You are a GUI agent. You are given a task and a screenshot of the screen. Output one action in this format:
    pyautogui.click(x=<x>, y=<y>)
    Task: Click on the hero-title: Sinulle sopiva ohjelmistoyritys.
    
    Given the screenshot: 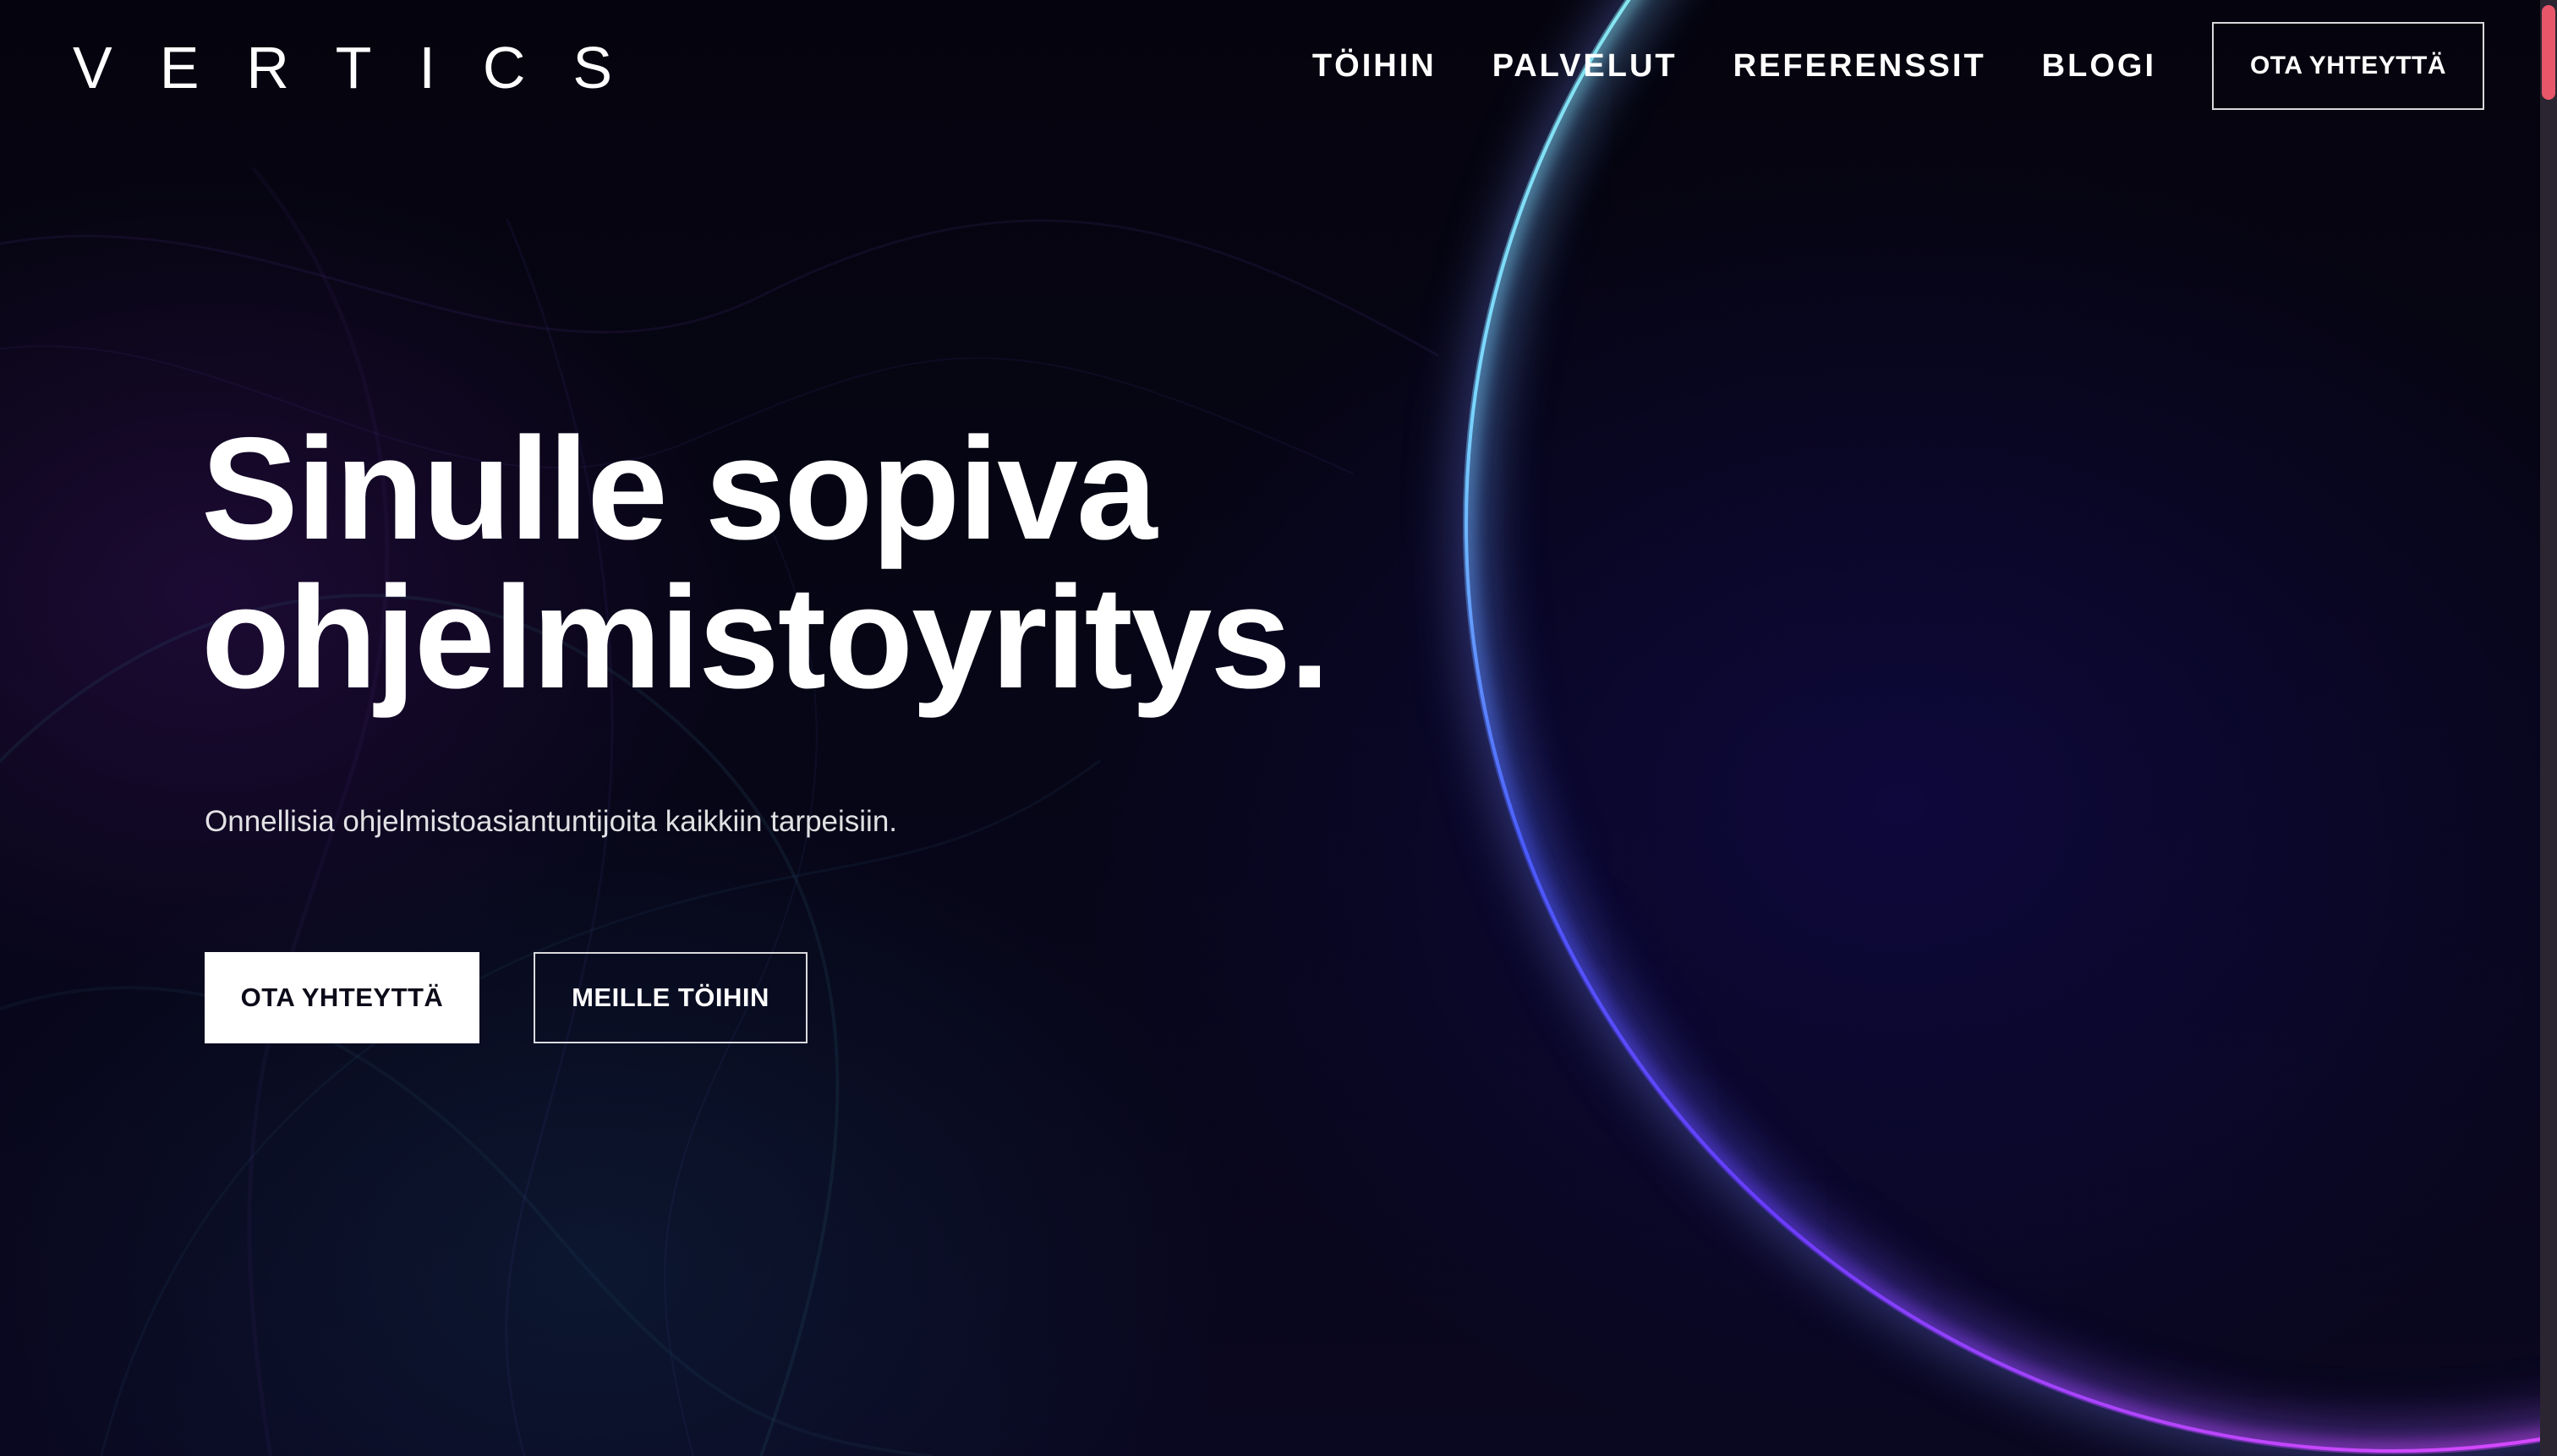 What is the action you would take?
    pyautogui.click(x=765, y=563)
    